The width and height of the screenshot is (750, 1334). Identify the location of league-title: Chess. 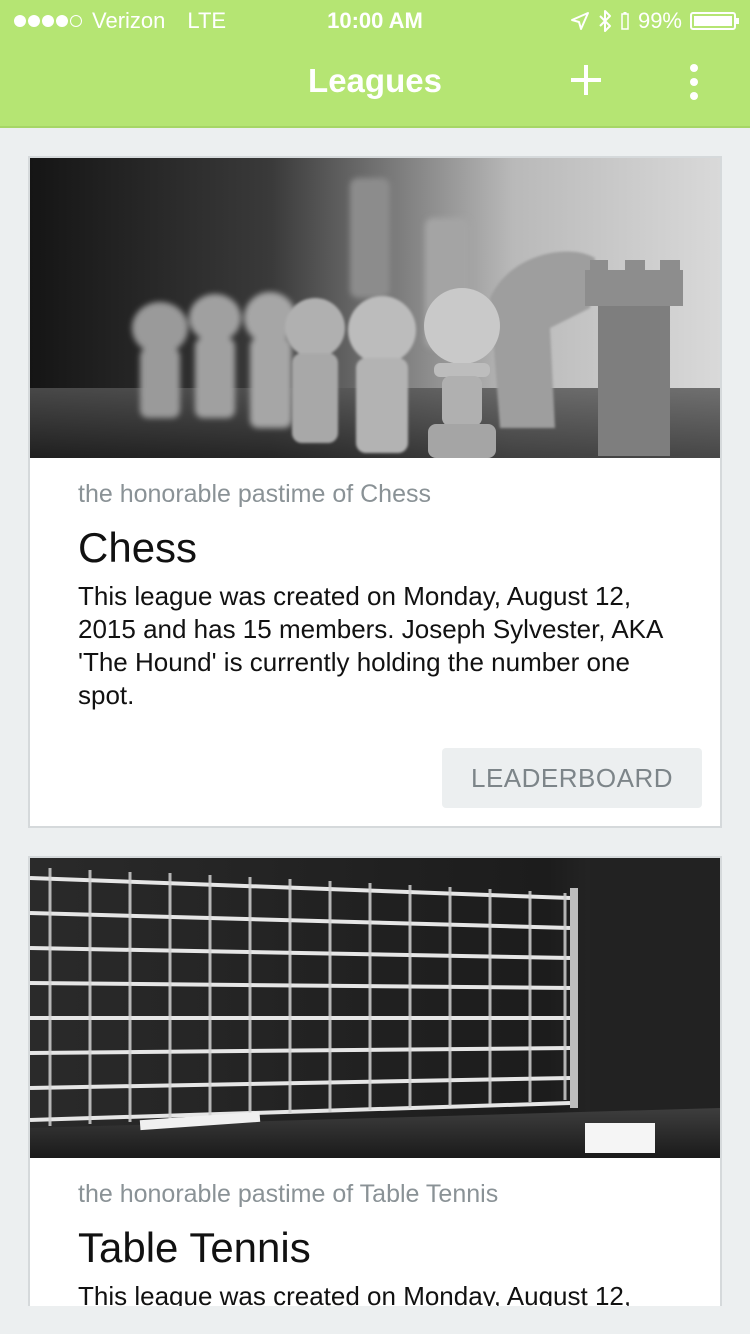
(138, 547).